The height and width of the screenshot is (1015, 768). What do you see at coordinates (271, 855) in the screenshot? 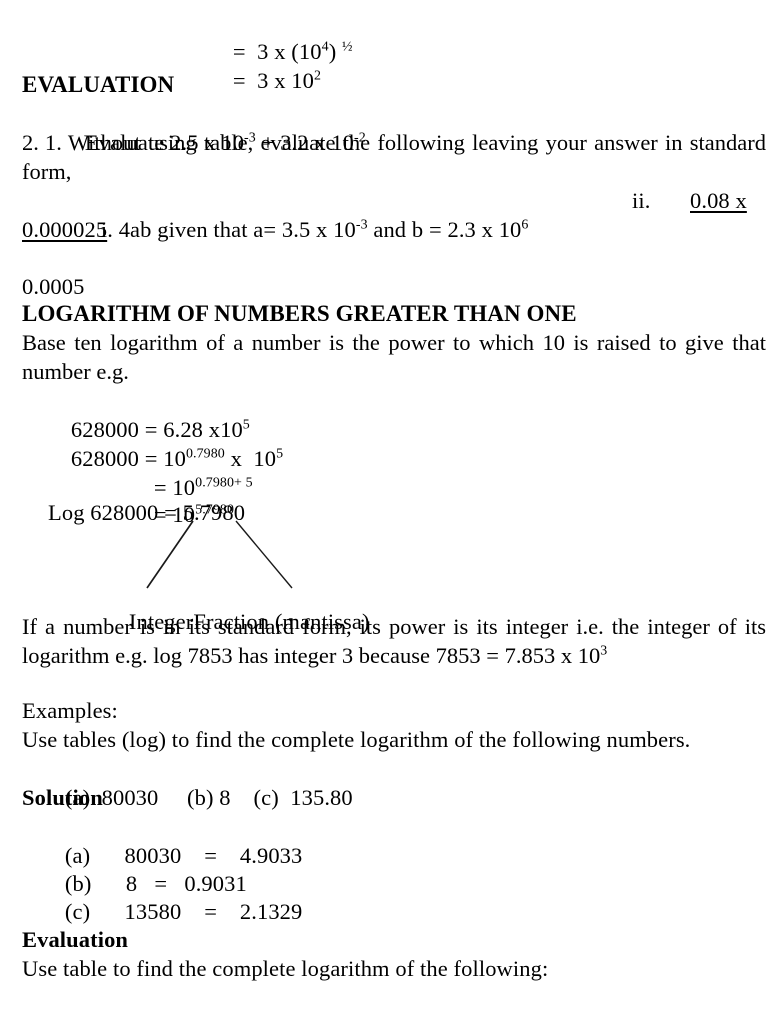
I see `solution-answer: 4.9033` at bounding box center [271, 855].